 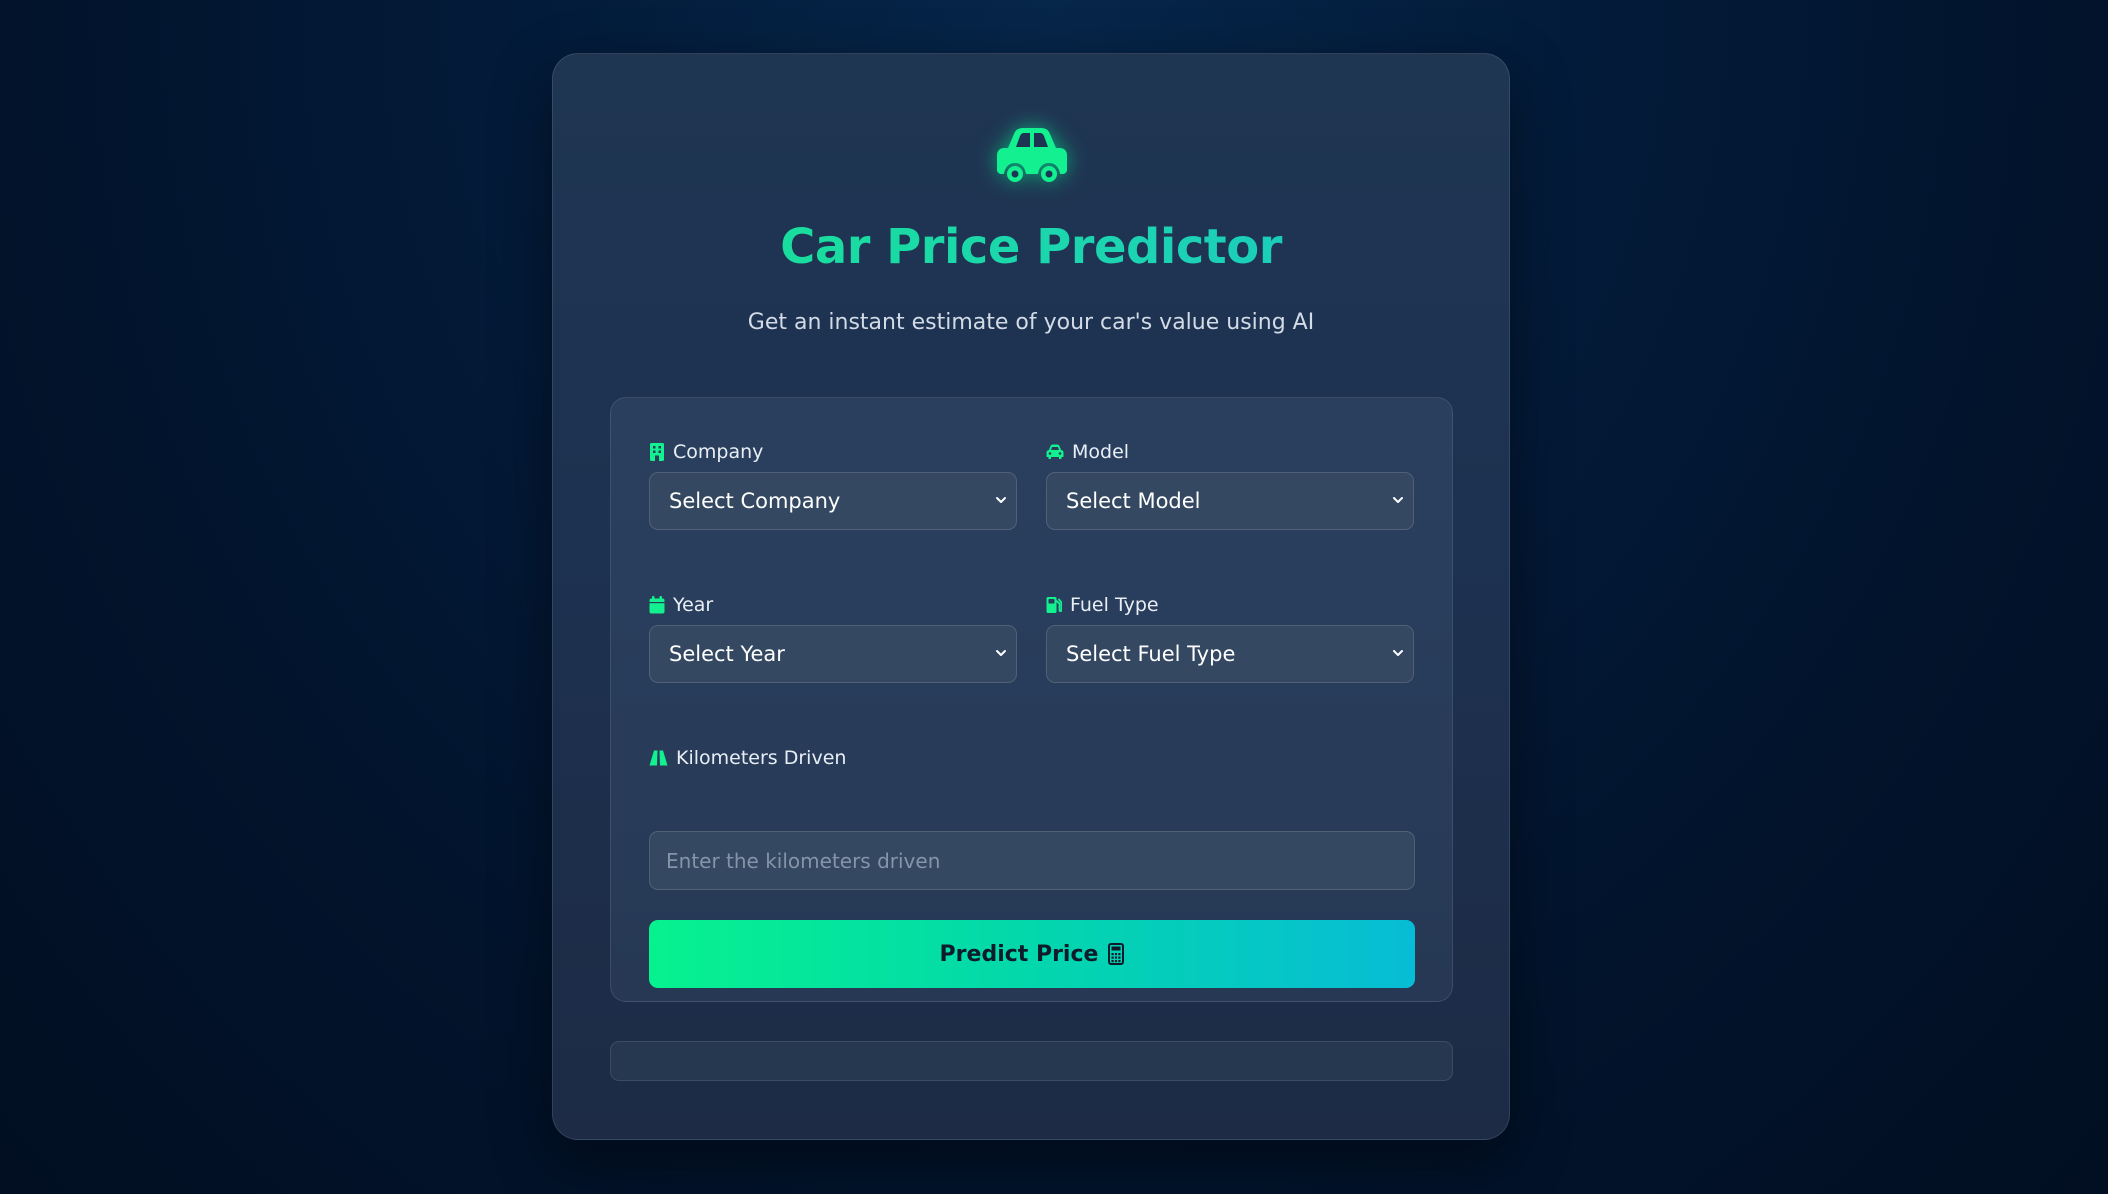 I want to click on year-label-text: Year, so click(x=693, y=605).